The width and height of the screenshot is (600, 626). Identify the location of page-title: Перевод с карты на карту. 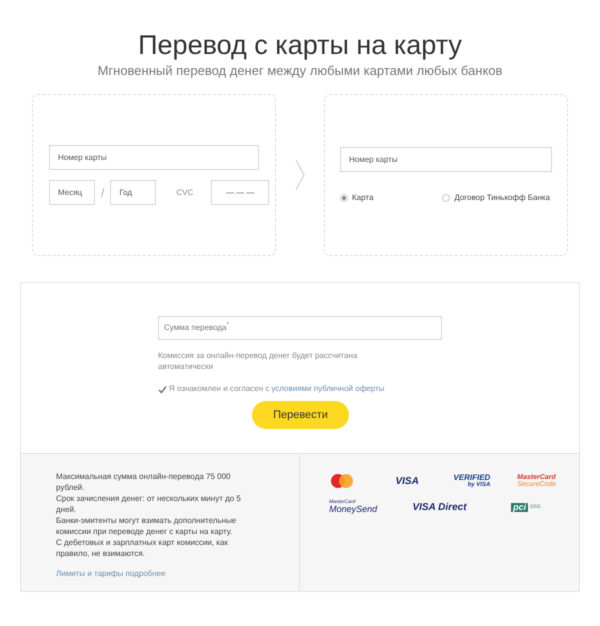
(300, 45).